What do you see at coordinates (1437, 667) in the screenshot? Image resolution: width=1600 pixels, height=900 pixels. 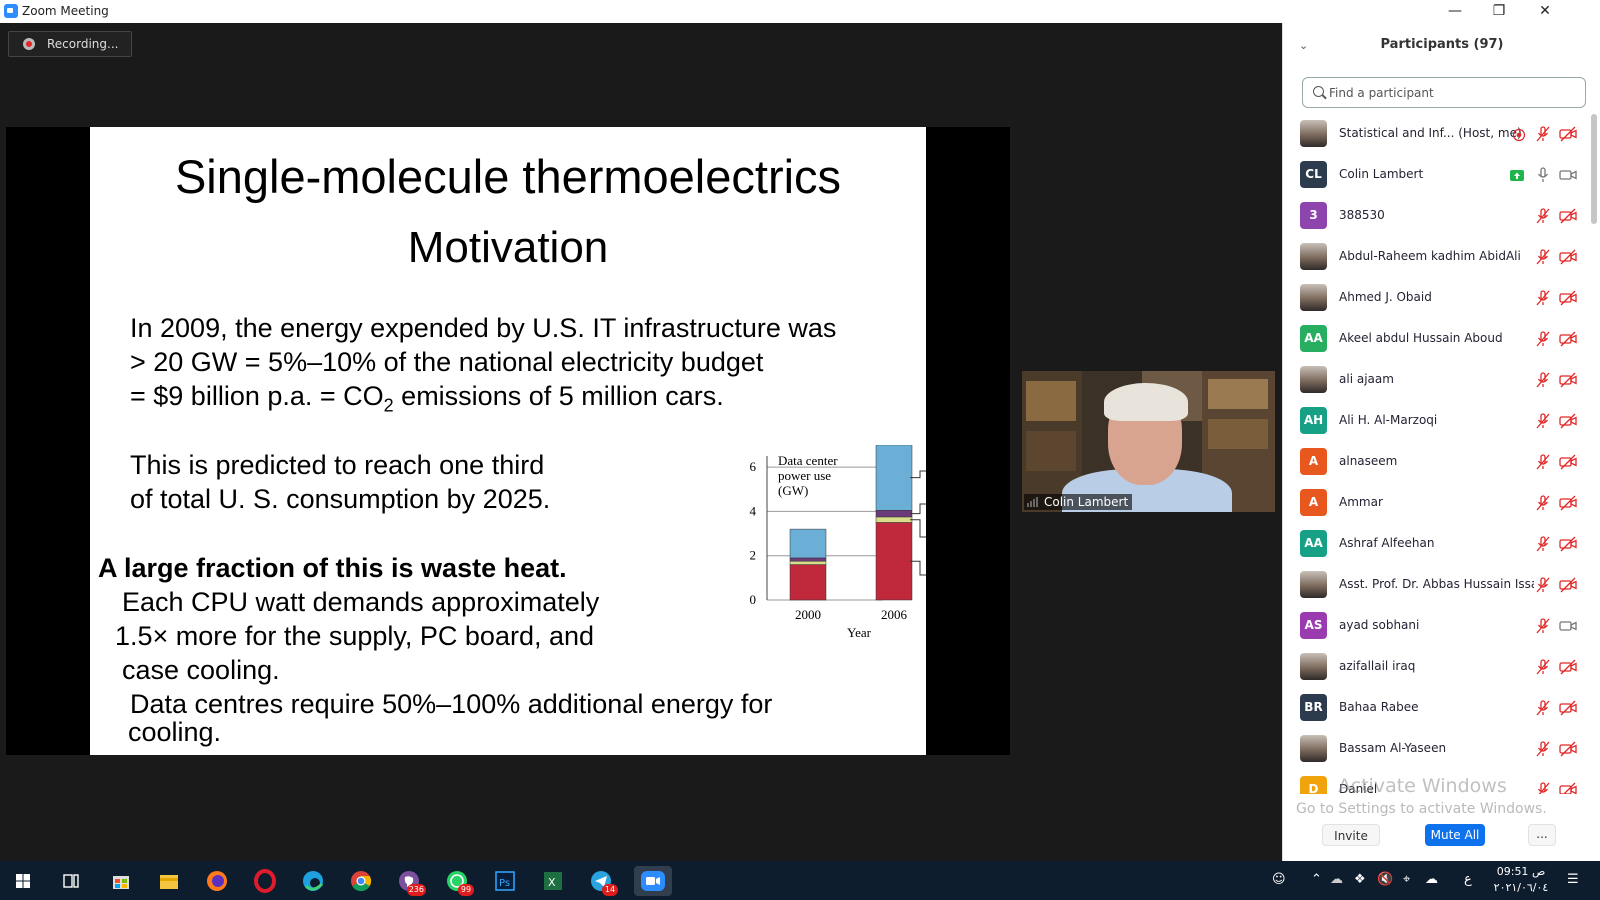 I see `participant-row: azifallail iraq` at bounding box center [1437, 667].